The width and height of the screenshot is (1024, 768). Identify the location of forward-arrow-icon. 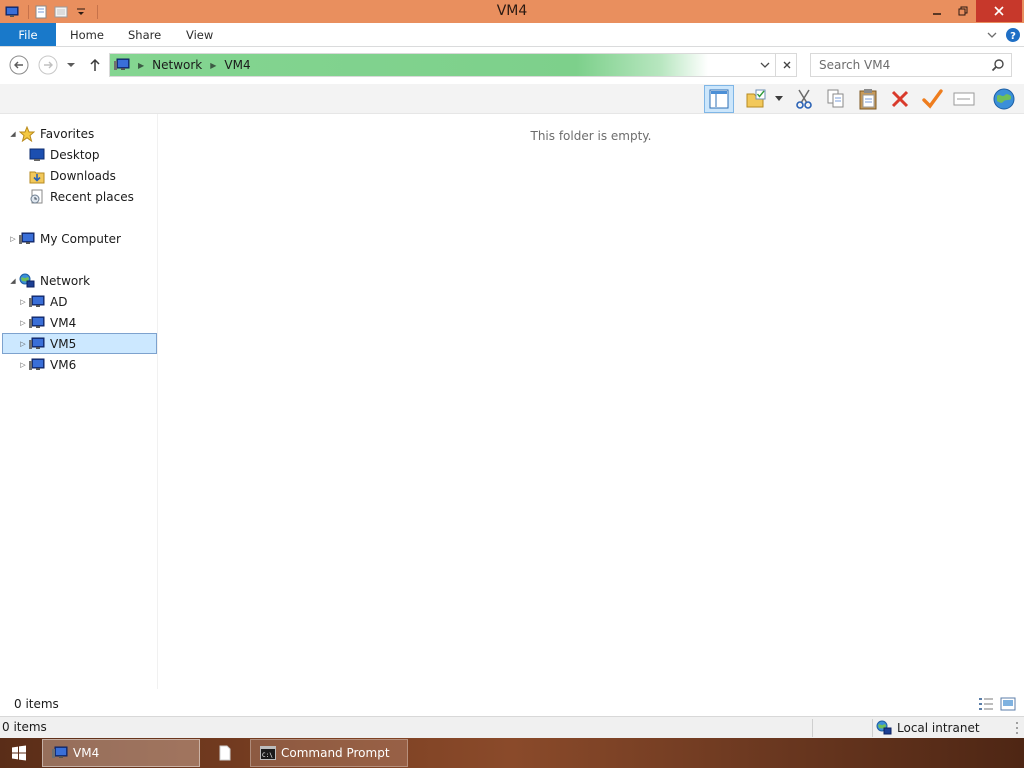
(48, 65).